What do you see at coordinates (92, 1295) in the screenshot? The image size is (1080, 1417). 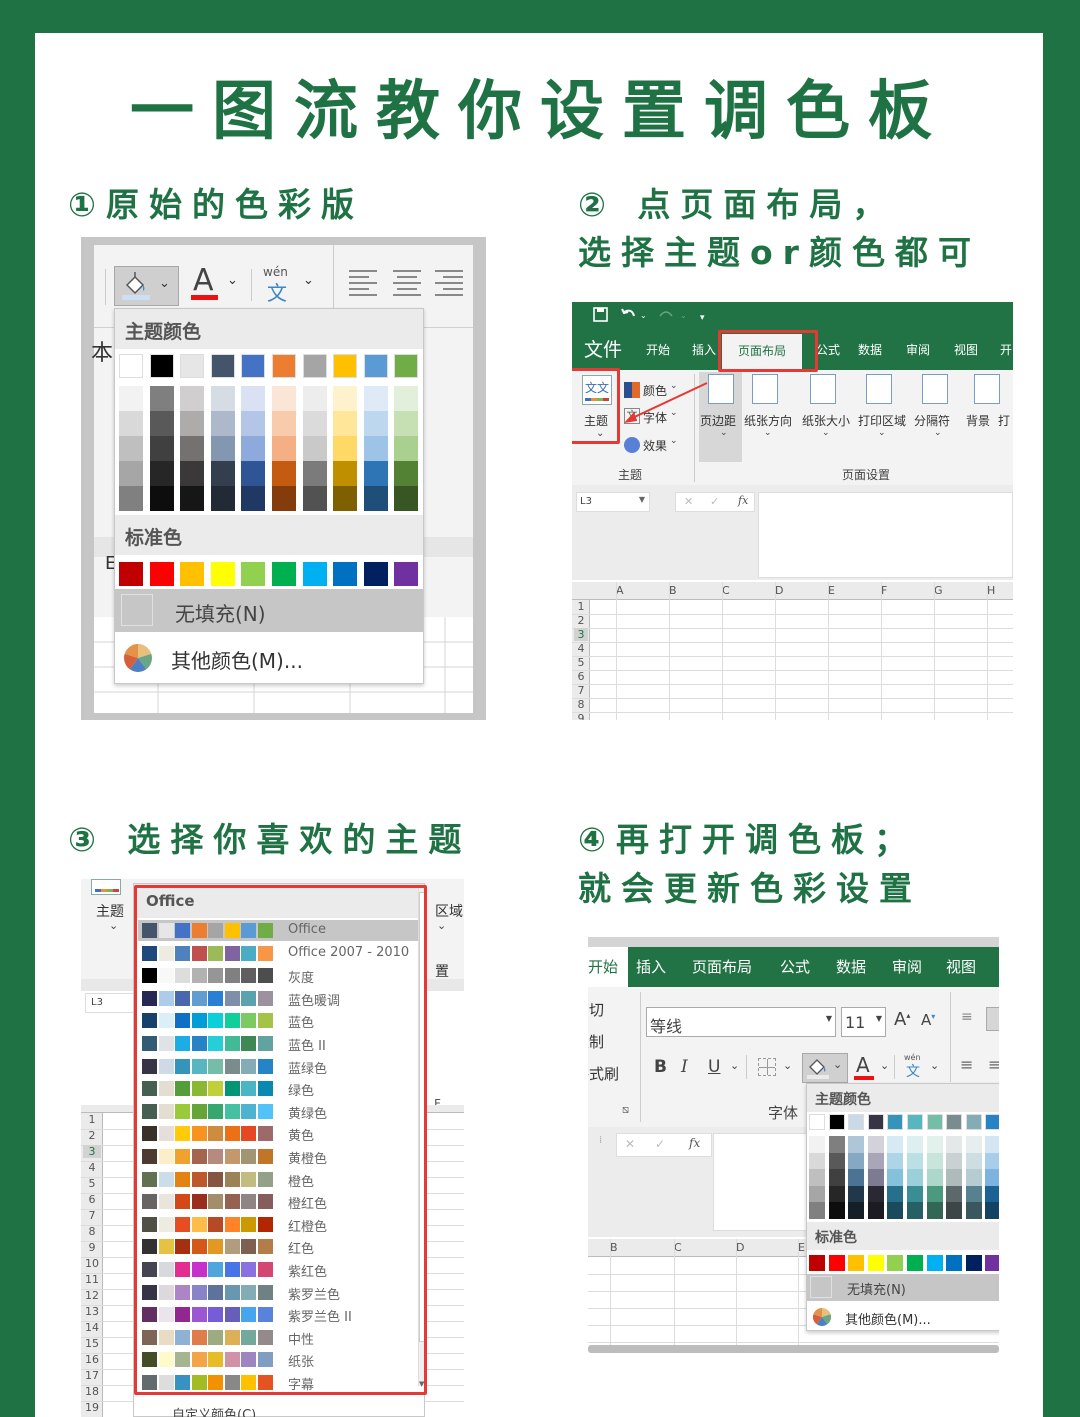 I see `row-header: 12` at bounding box center [92, 1295].